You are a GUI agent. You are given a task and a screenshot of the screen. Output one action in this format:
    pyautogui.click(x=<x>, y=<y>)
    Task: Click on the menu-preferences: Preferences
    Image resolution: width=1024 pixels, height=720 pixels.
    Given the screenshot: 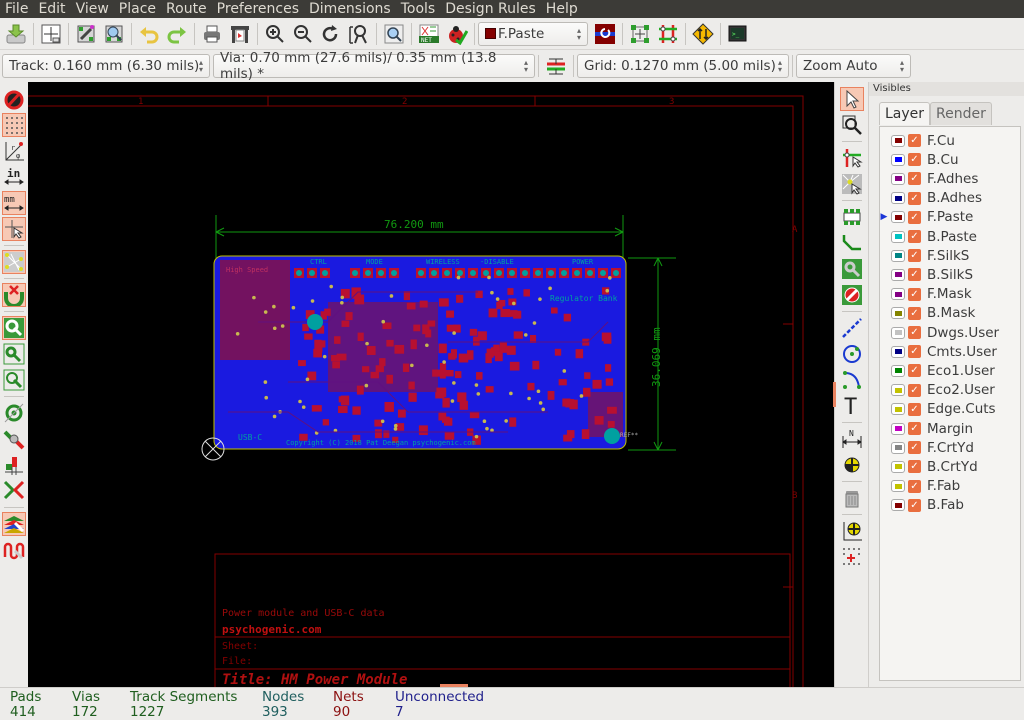 What is the action you would take?
    pyautogui.click(x=258, y=9)
    